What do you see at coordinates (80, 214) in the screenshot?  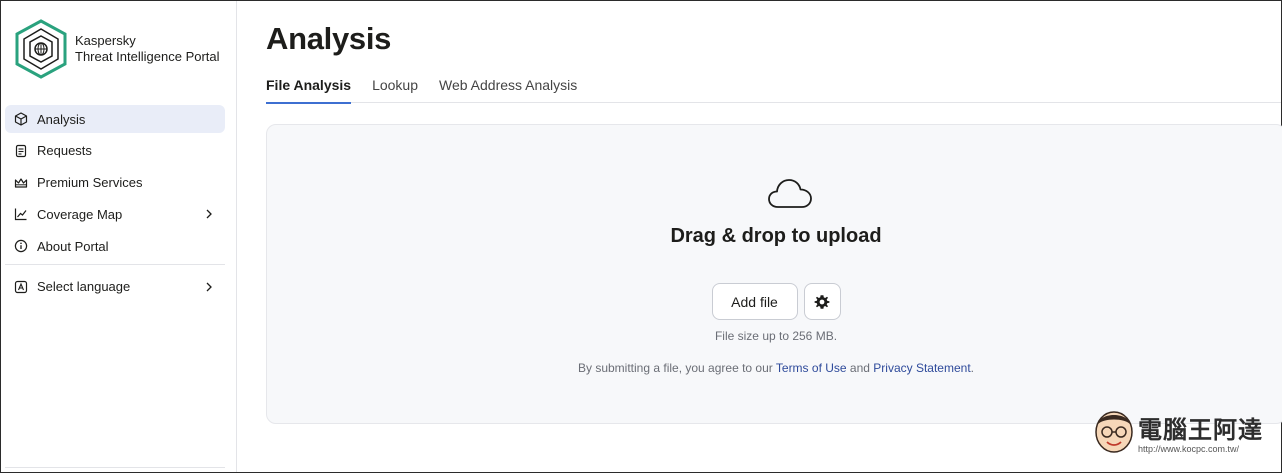 I see `sidebar-item-label: Coverage Map` at bounding box center [80, 214].